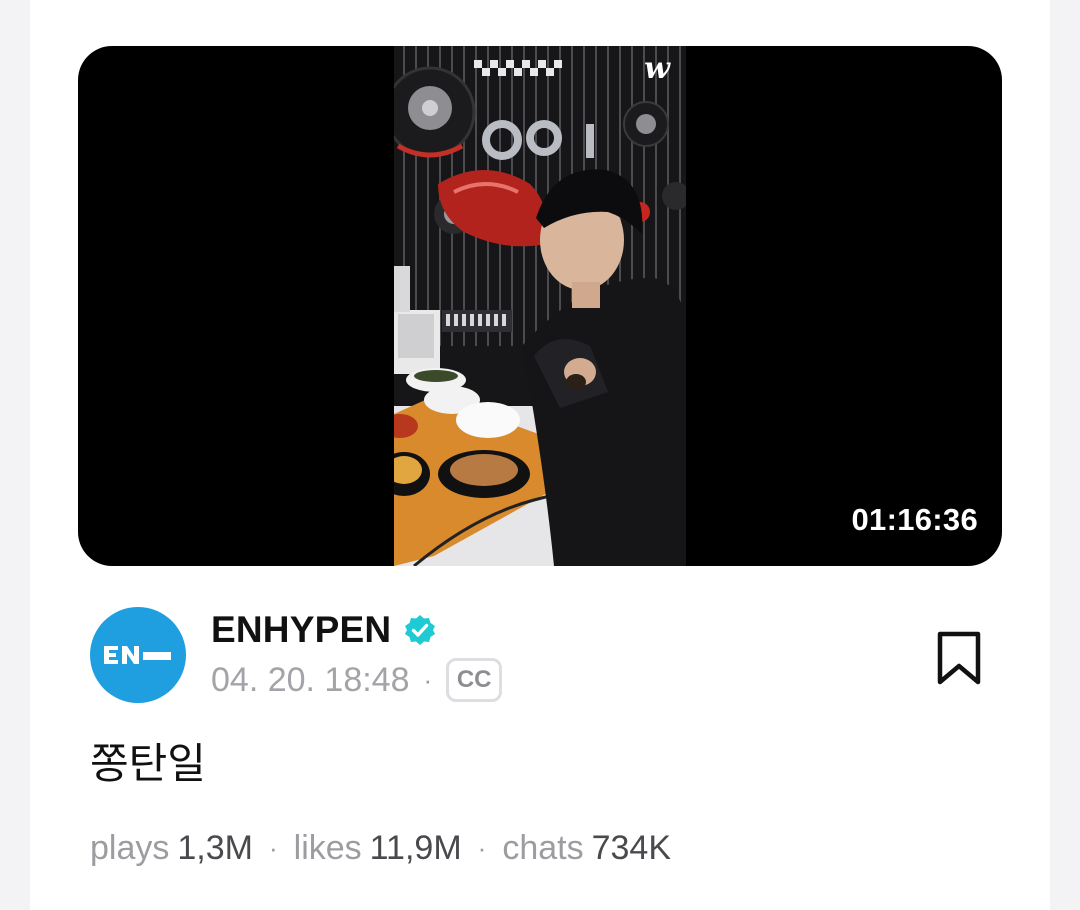 This screenshot has width=1080, height=910. Describe the element at coordinates (543, 847) in the screenshot. I see `chats-label: chats` at that location.